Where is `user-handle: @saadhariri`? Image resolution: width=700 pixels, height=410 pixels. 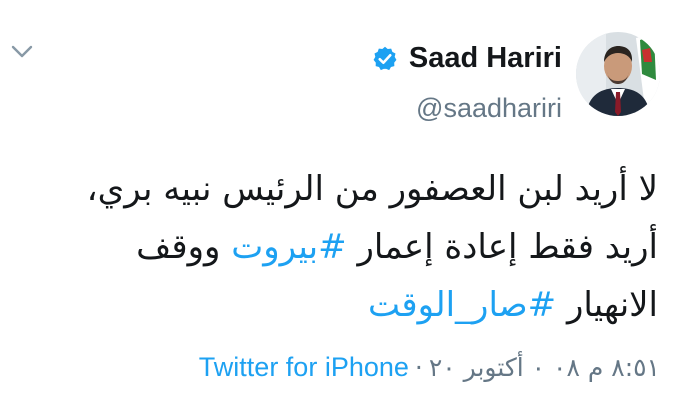 user-handle: @saadhariri is located at coordinates (489, 108).